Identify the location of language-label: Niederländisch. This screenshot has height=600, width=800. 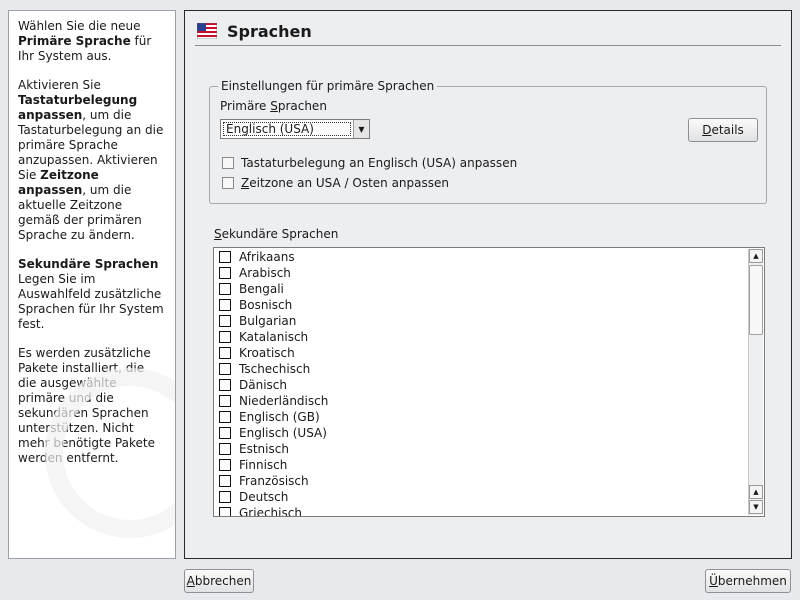
(284, 401).